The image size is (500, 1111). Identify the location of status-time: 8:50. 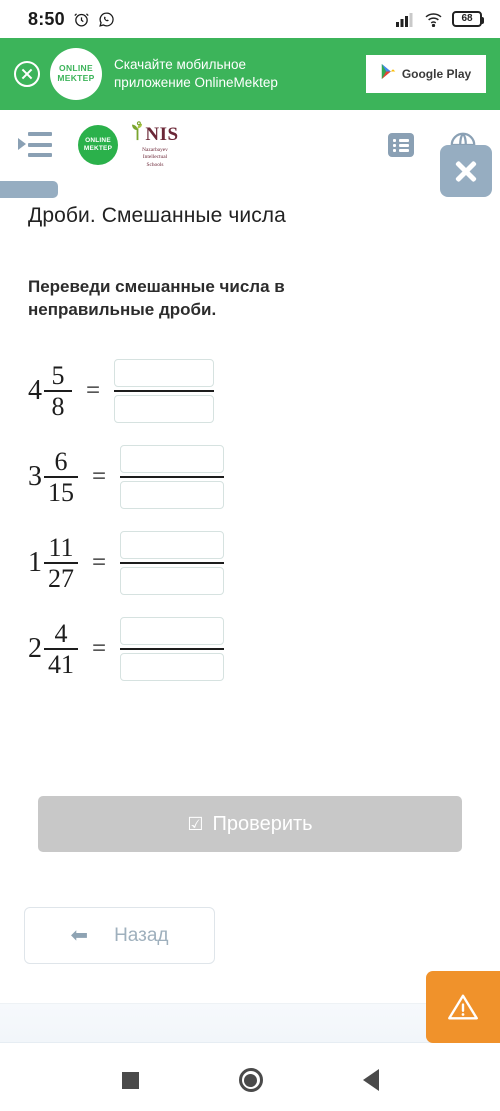
(46, 18).